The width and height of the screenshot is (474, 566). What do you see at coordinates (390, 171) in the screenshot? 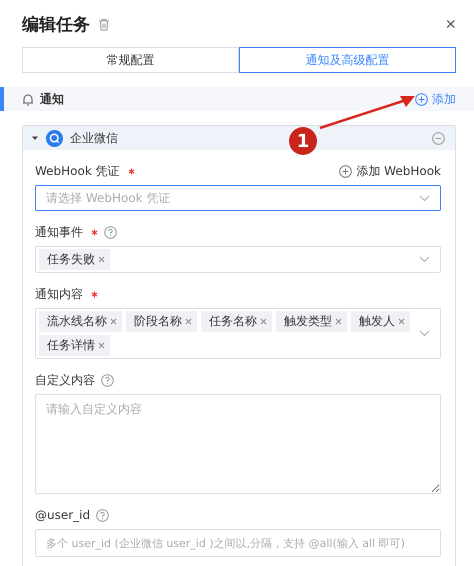
I see `add-webhook-button: 添加 WebHook` at bounding box center [390, 171].